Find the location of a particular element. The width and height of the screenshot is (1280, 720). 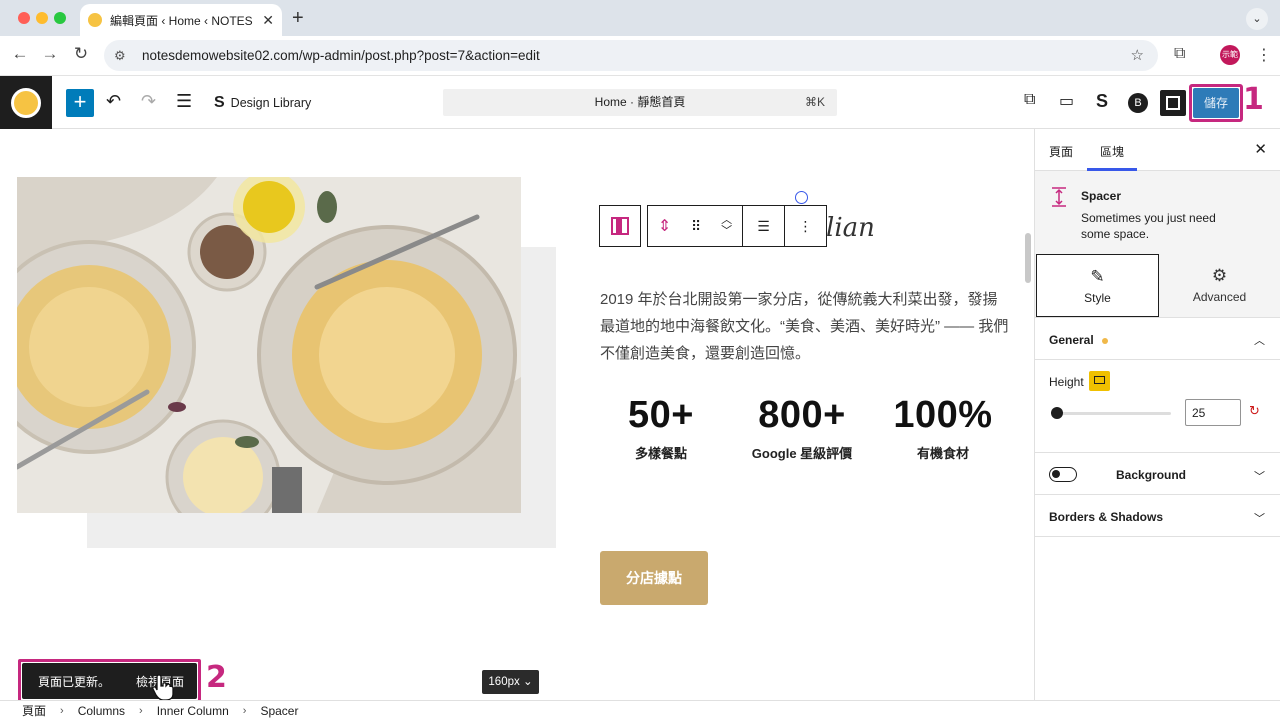

align-icon: ☰ is located at coordinates (763, 225).